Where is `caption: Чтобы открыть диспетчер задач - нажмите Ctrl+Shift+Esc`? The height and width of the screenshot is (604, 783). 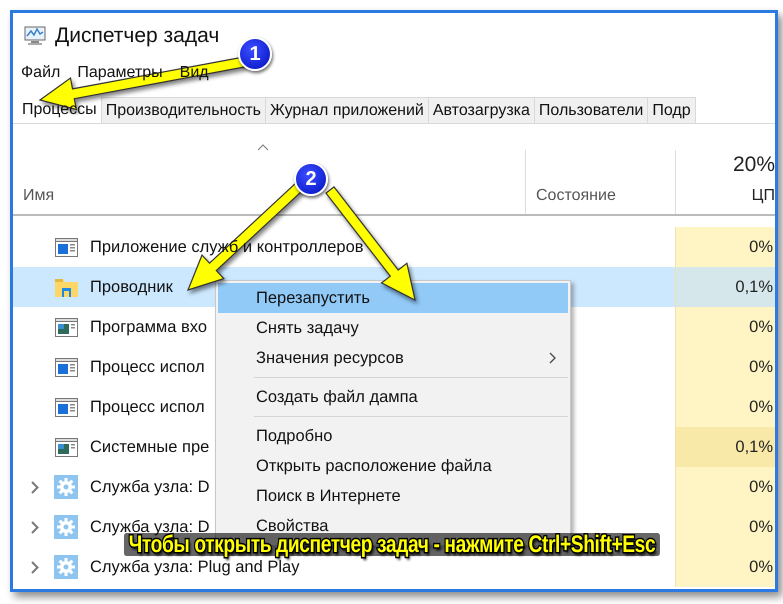 caption: Чтобы открыть диспетчер задач - нажмите Ctrl+Shift+Esc is located at coordinates (392, 544).